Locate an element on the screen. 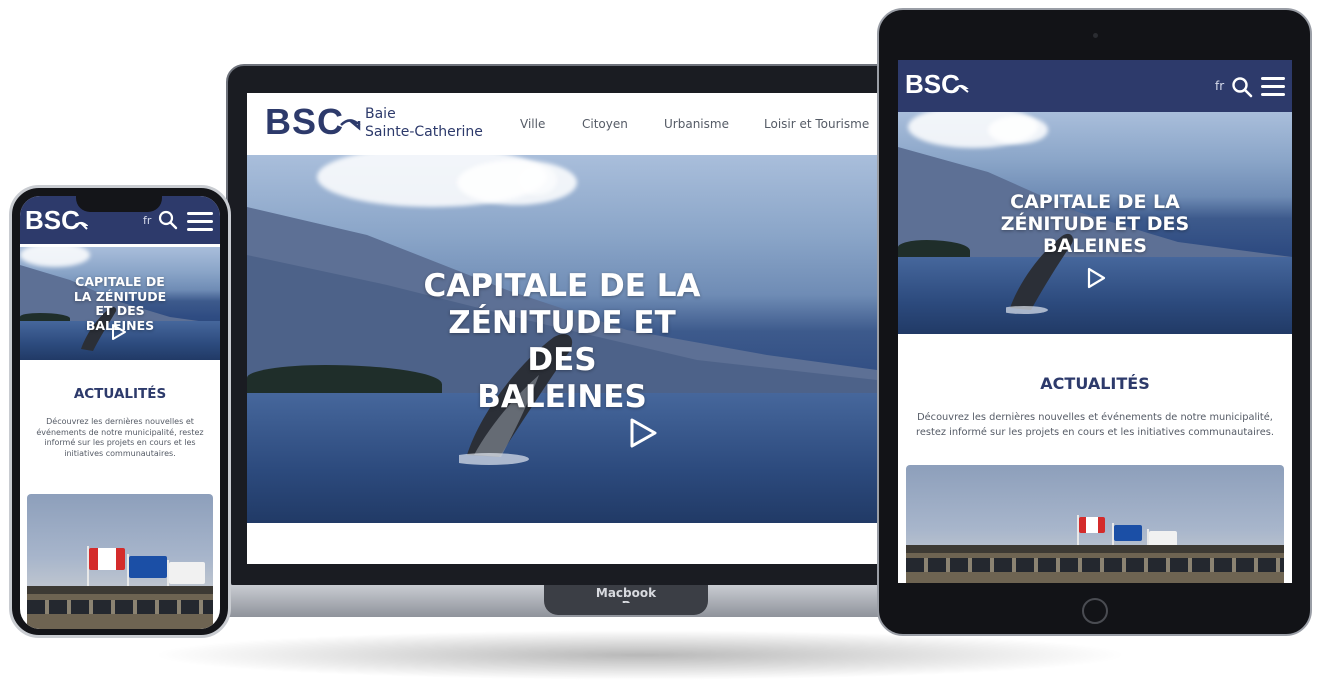 The width and height of the screenshot is (1318, 687). logo: BSC is located at coordinates (304, 122).